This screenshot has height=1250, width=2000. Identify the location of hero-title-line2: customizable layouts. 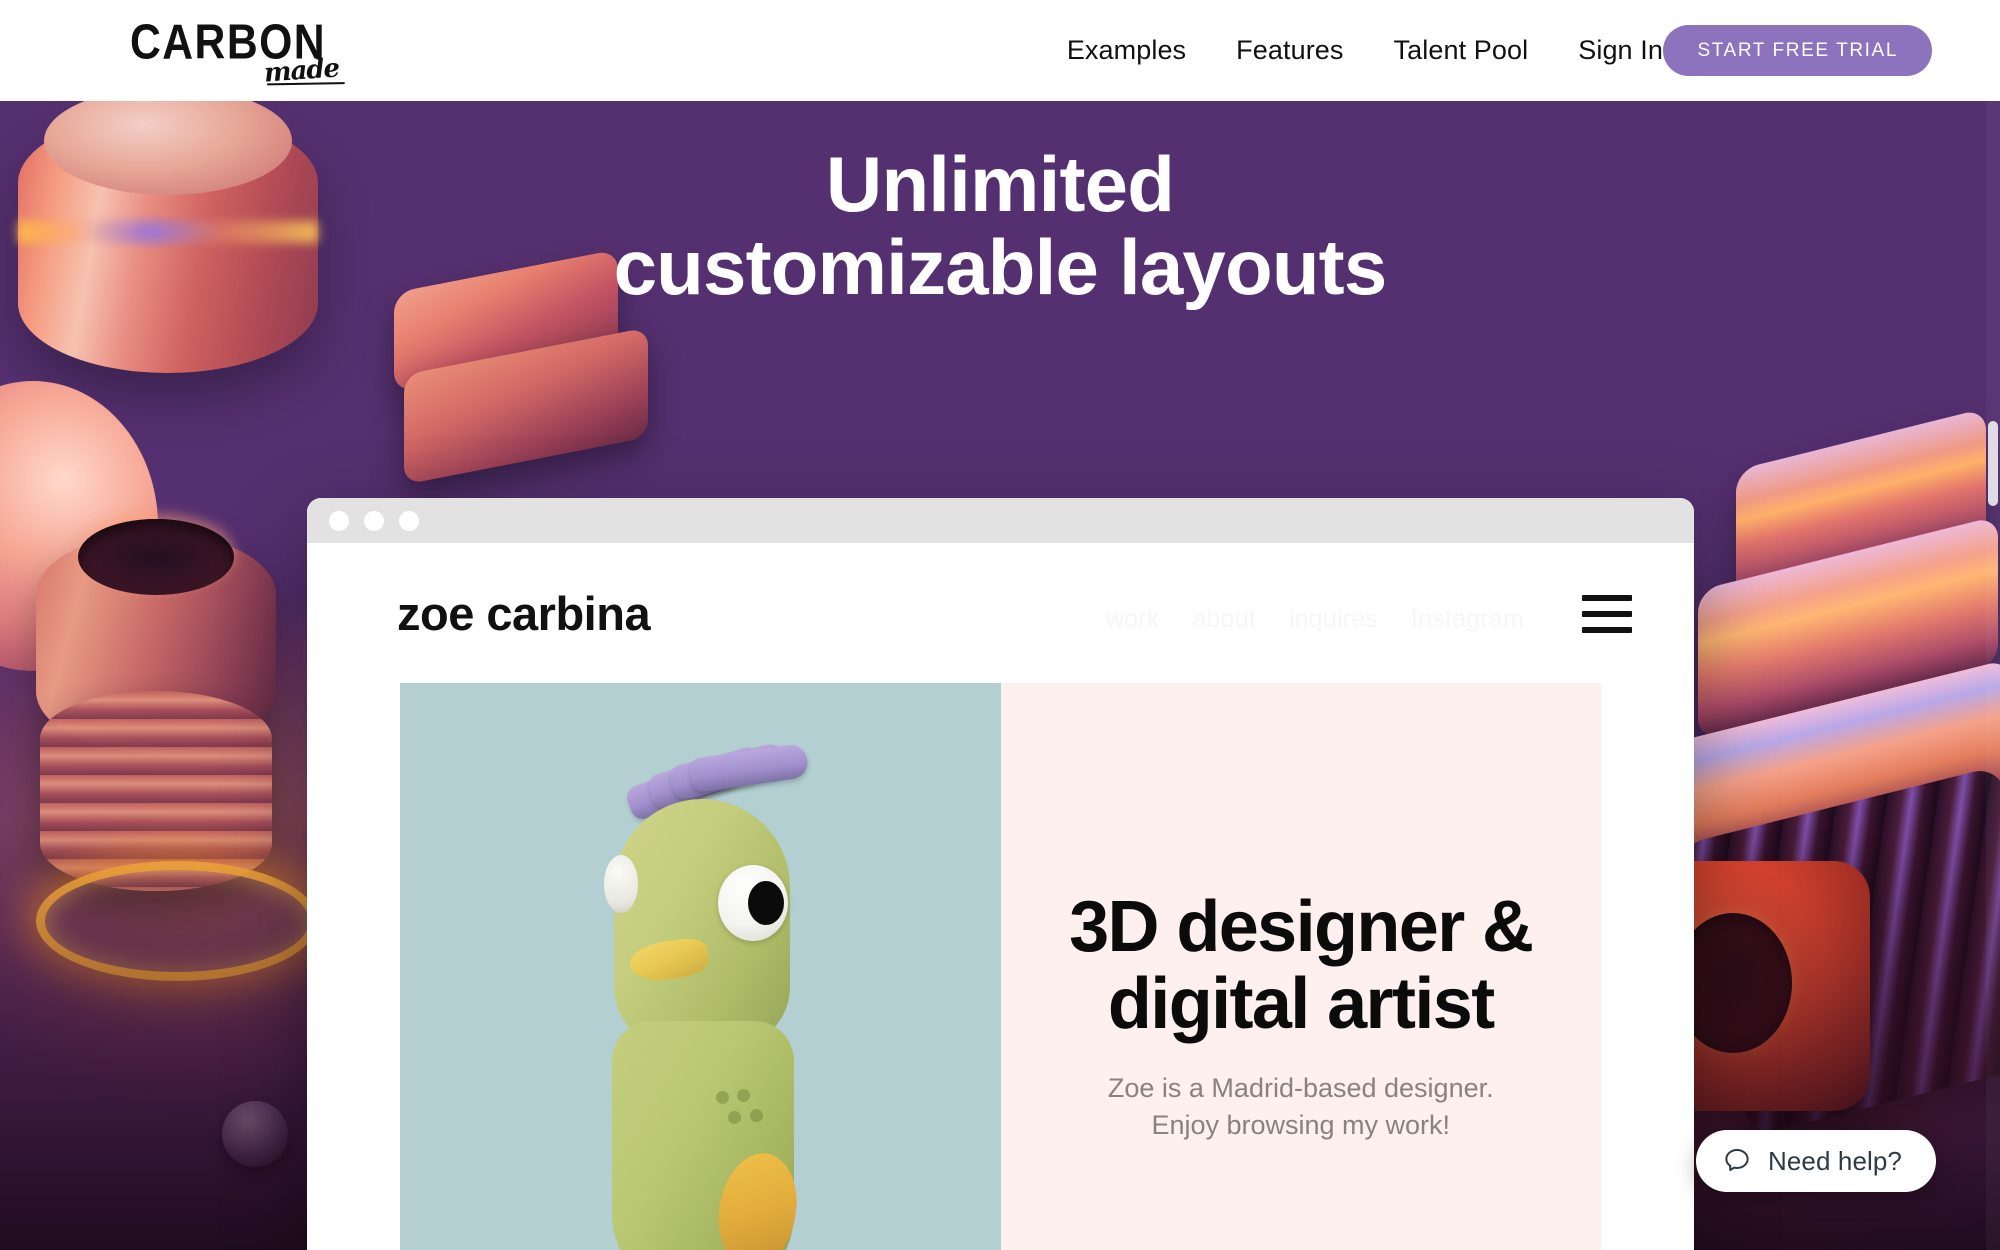
(1000, 266).